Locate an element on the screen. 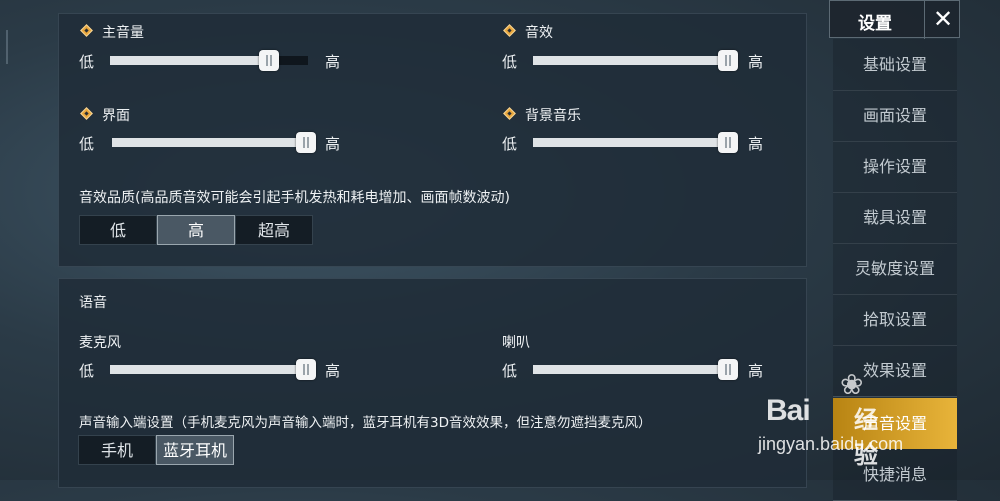  mic-volume-label: 麦克风 is located at coordinates (100, 343).